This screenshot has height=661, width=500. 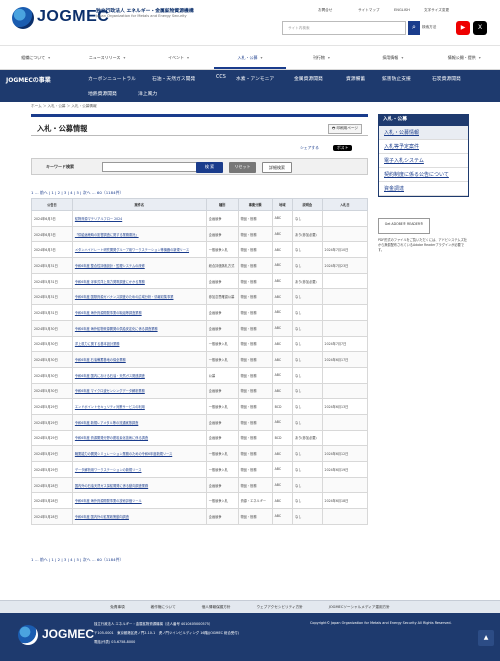 What do you see at coordinates (139, 344) in the screenshot?
I see `bid-title-link: 洋上風力に関する基本設計業務` at bounding box center [139, 344].